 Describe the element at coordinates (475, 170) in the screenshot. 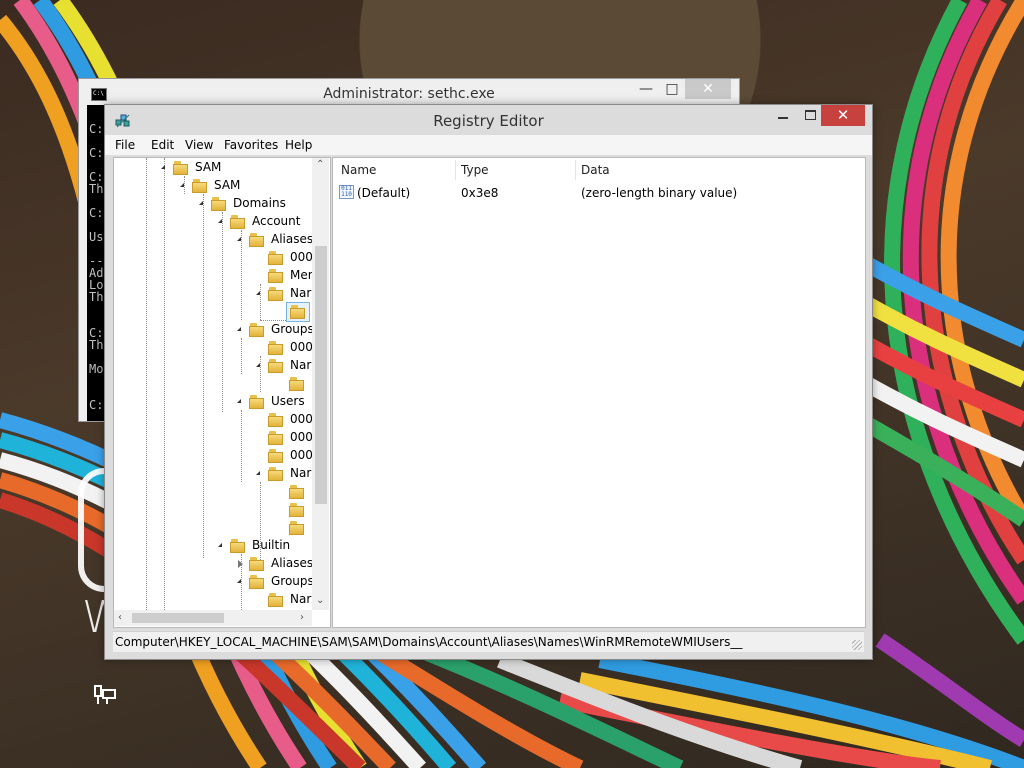

I see `column-header-type: Type` at that location.